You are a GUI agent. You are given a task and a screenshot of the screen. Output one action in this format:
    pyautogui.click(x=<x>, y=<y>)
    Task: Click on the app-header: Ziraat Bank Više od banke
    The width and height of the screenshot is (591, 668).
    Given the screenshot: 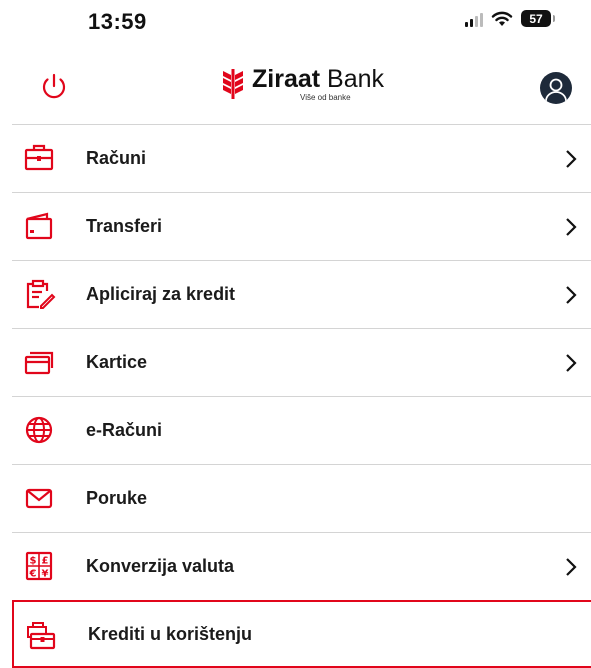 What is the action you would take?
    pyautogui.click(x=295, y=89)
    